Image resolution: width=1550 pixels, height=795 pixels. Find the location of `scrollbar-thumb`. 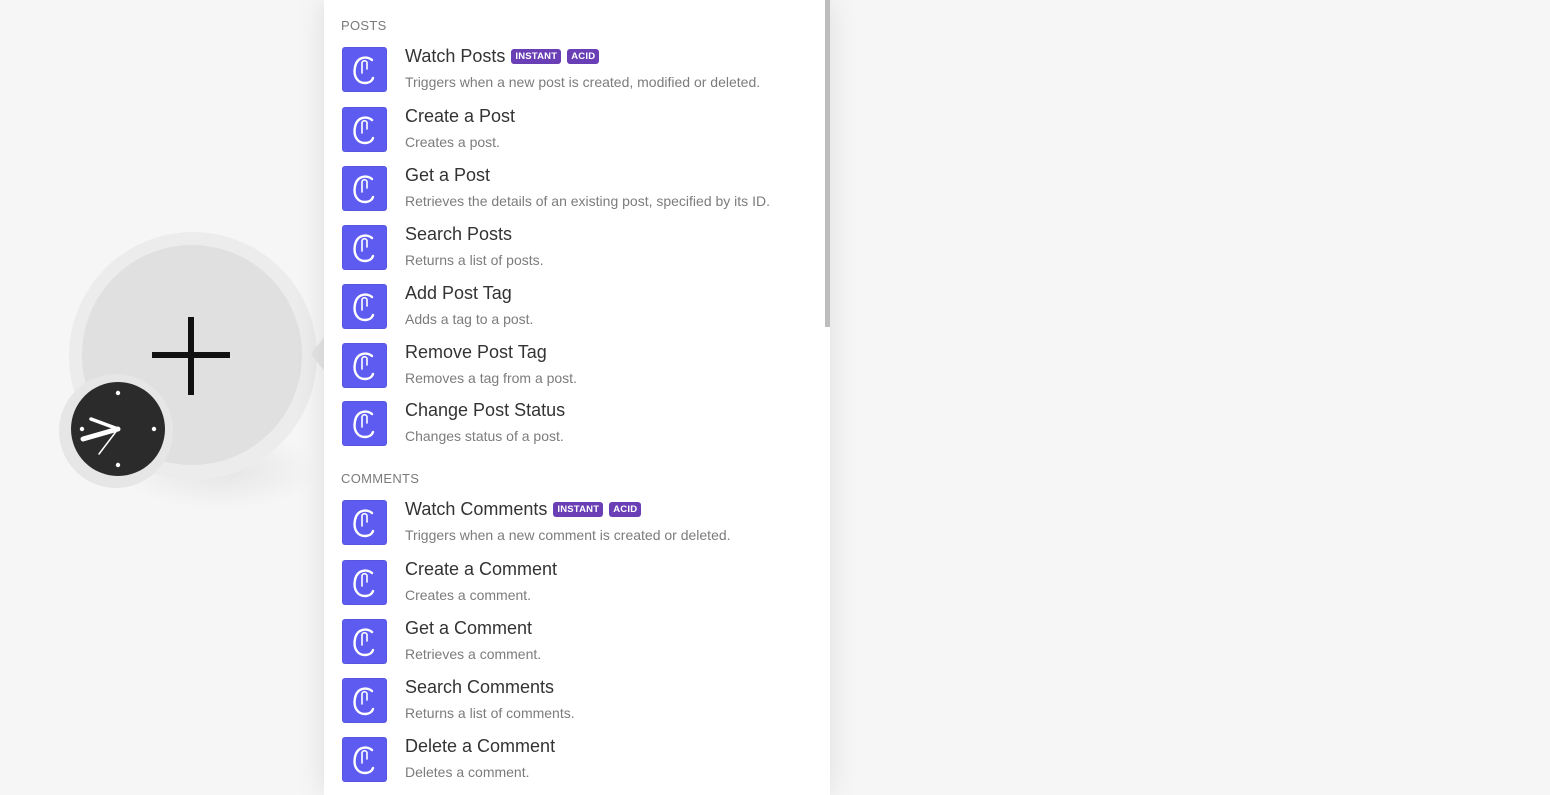

scrollbar-thumb is located at coordinates (827, 163).